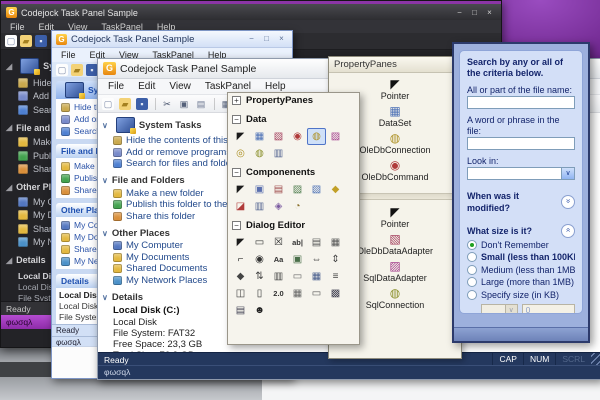 This screenshot has width=600, height=400. What do you see at coordinates (180, 86) in the screenshot?
I see `menu-item: View` at bounding box center [180, 86].